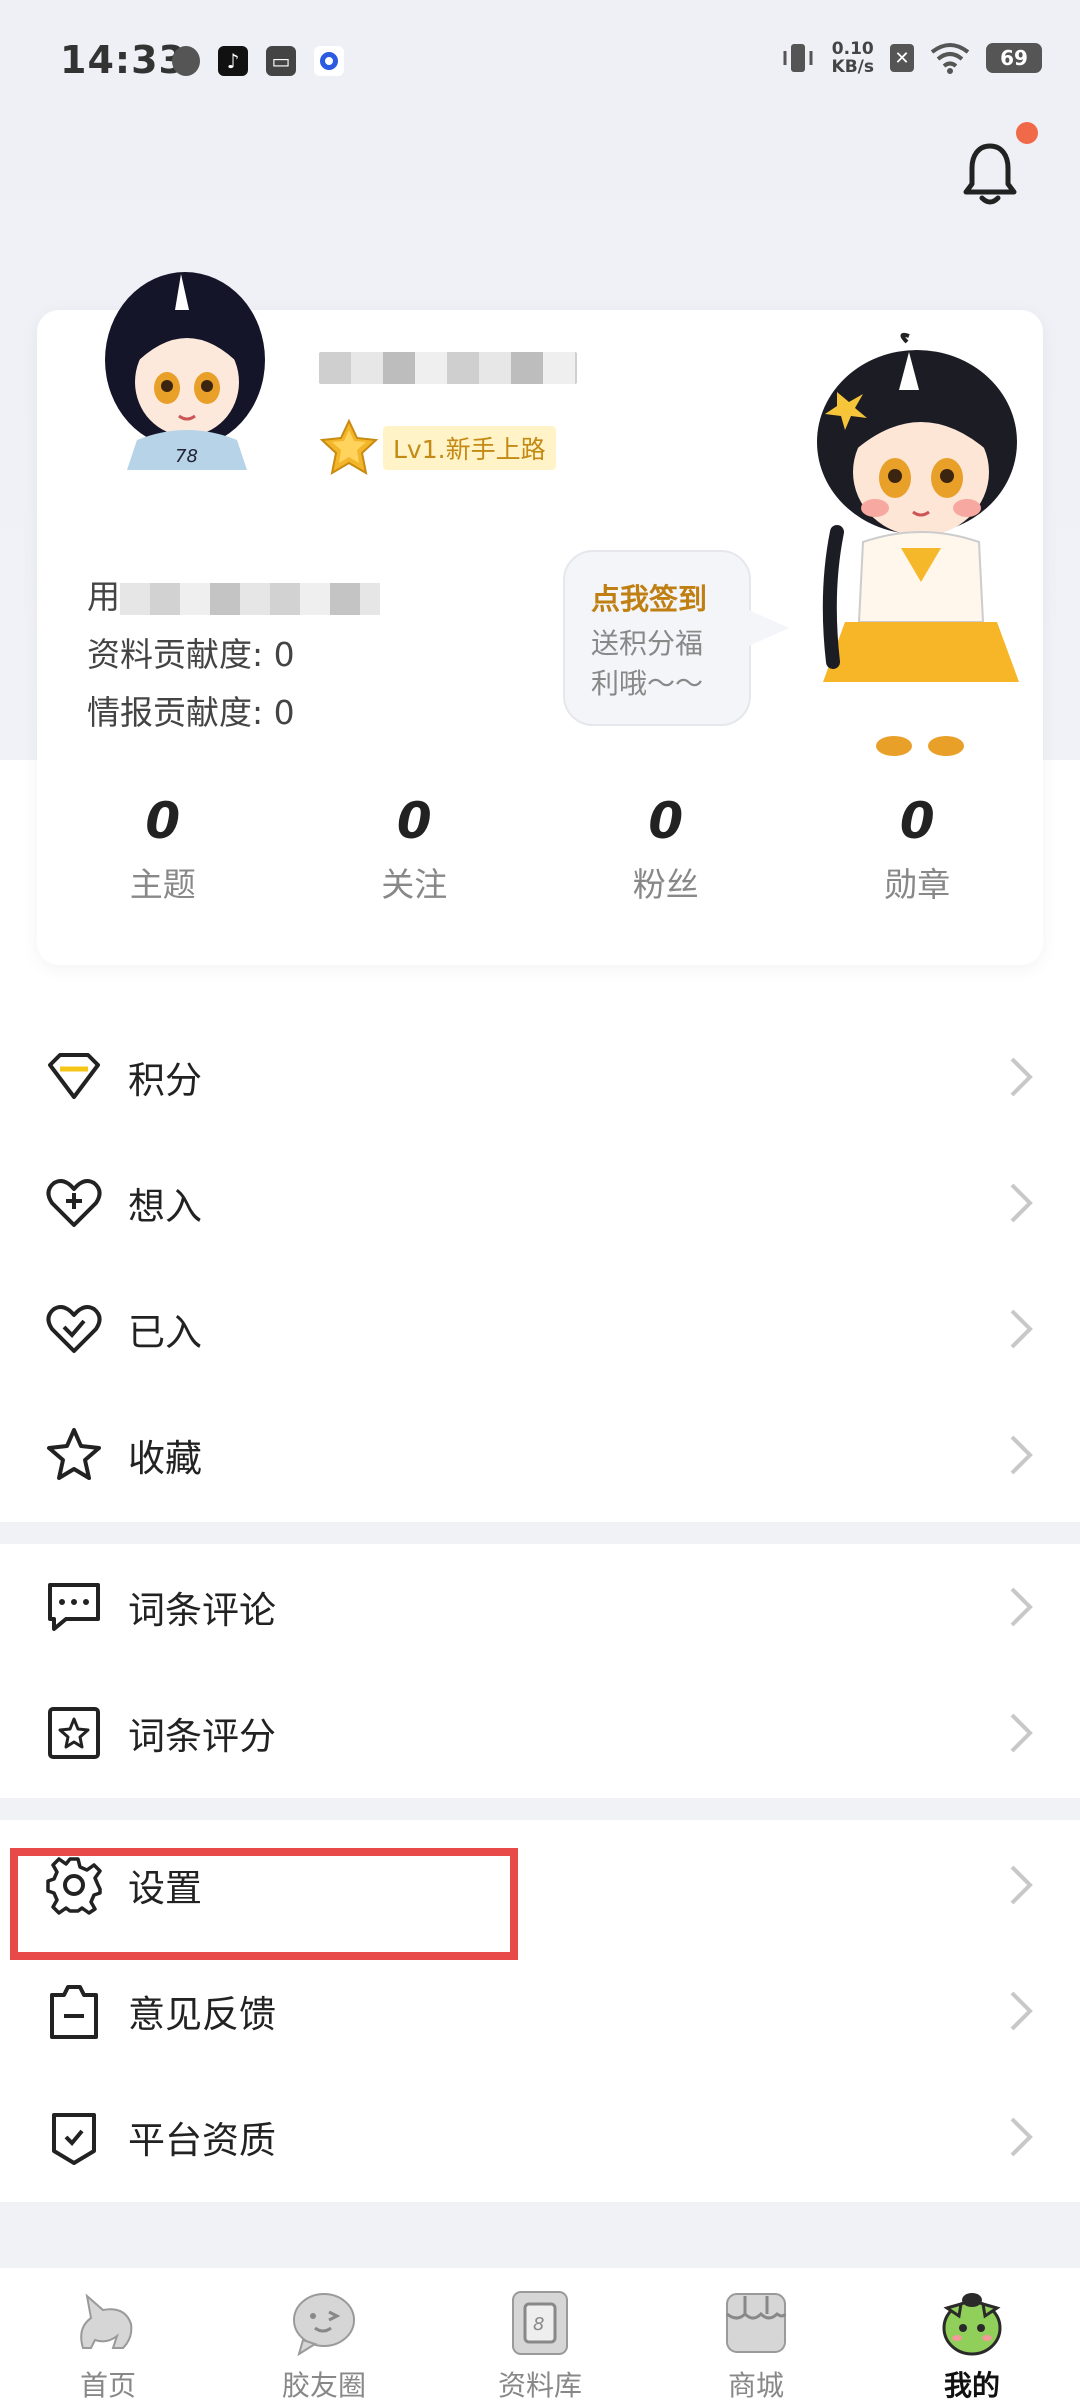 The height and width of the screenshot is (2408, 1080). What do you see at coordinates (202, 2014) in the screenshot?
I see `menu-label: 意见反馈` at bounding box center [202, 2014].